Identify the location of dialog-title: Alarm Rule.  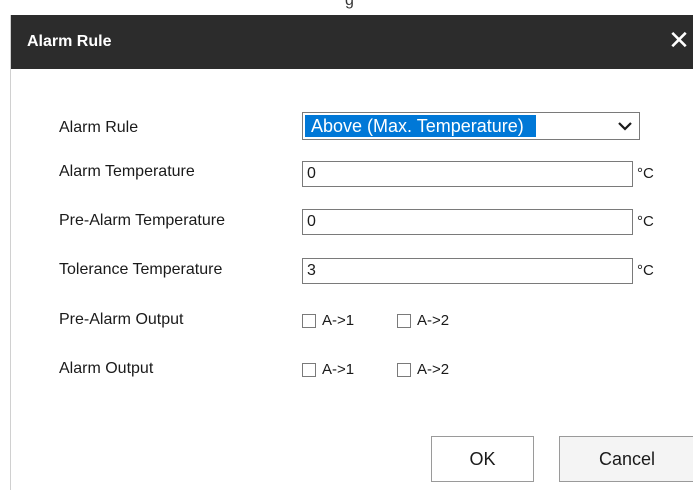
(69, 41).